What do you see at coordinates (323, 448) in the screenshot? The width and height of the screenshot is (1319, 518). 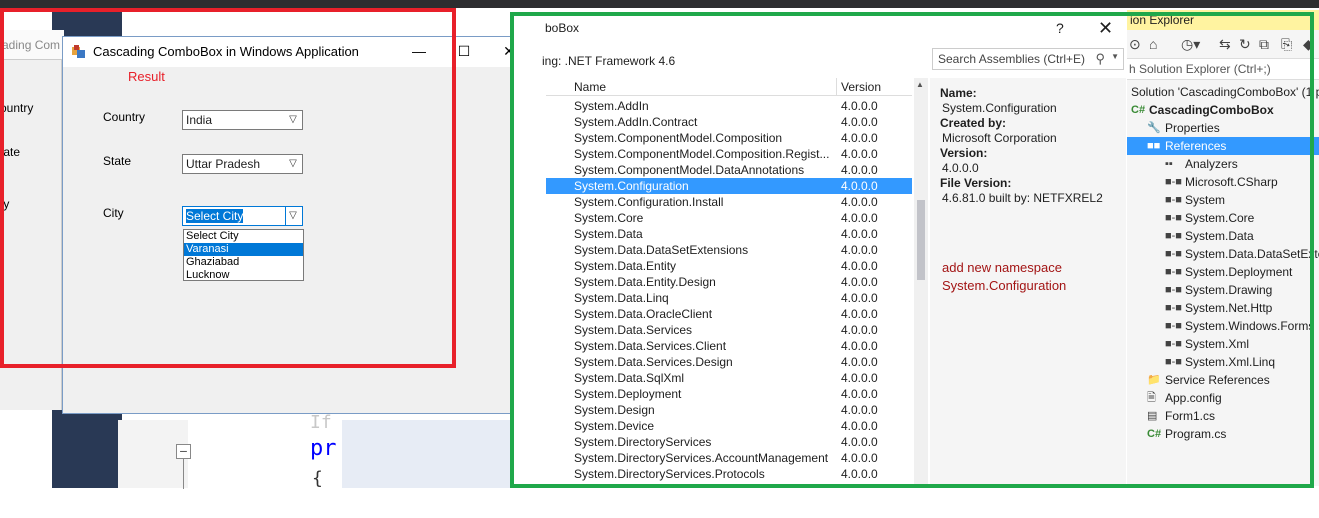 I see `code-keyword: pr` at bounding box center [323, 448].